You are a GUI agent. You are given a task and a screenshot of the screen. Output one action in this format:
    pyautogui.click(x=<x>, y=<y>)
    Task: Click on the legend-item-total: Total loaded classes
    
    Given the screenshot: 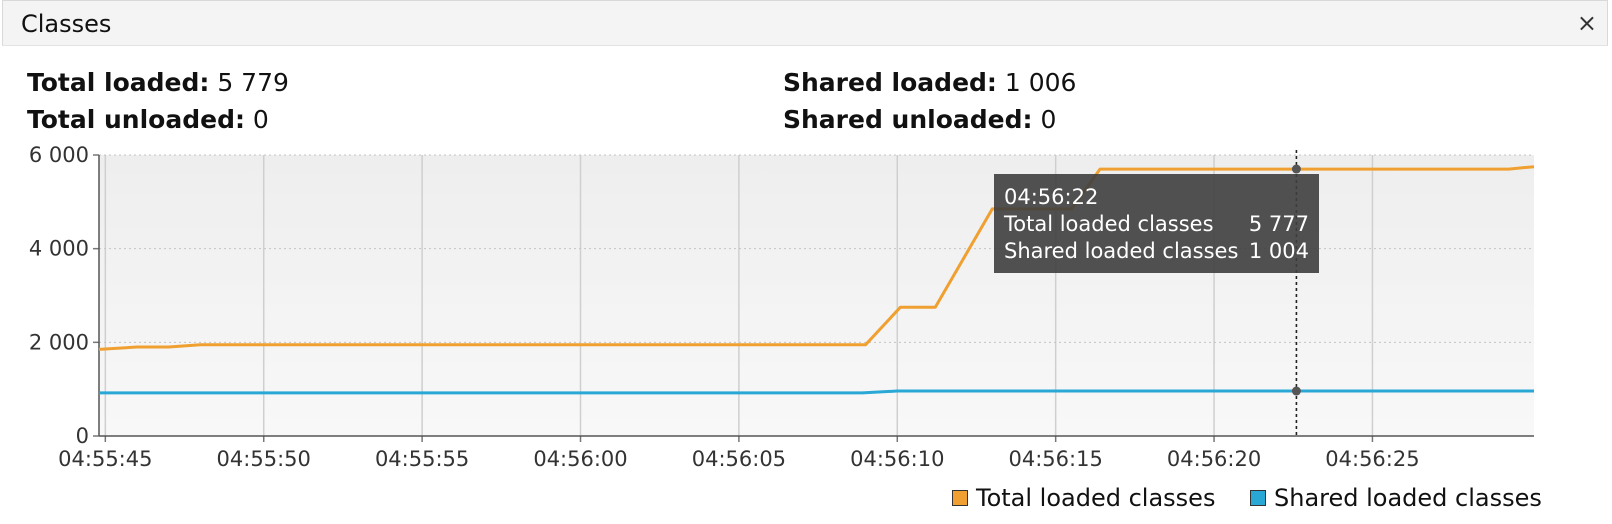 What is the action you would take?
    pyautogui.click(x=1083, y=498)
    